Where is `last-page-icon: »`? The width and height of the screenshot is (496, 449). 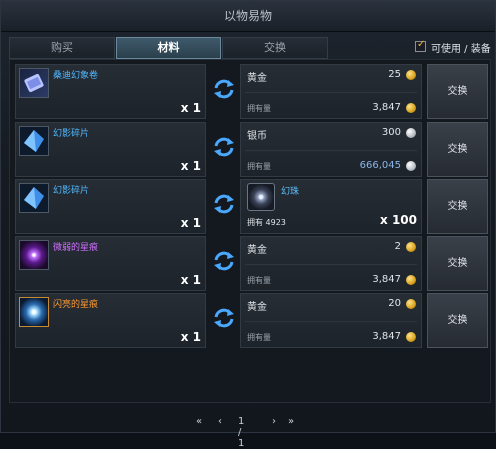
last-page-icon: » is located at coordinates (291, 421).